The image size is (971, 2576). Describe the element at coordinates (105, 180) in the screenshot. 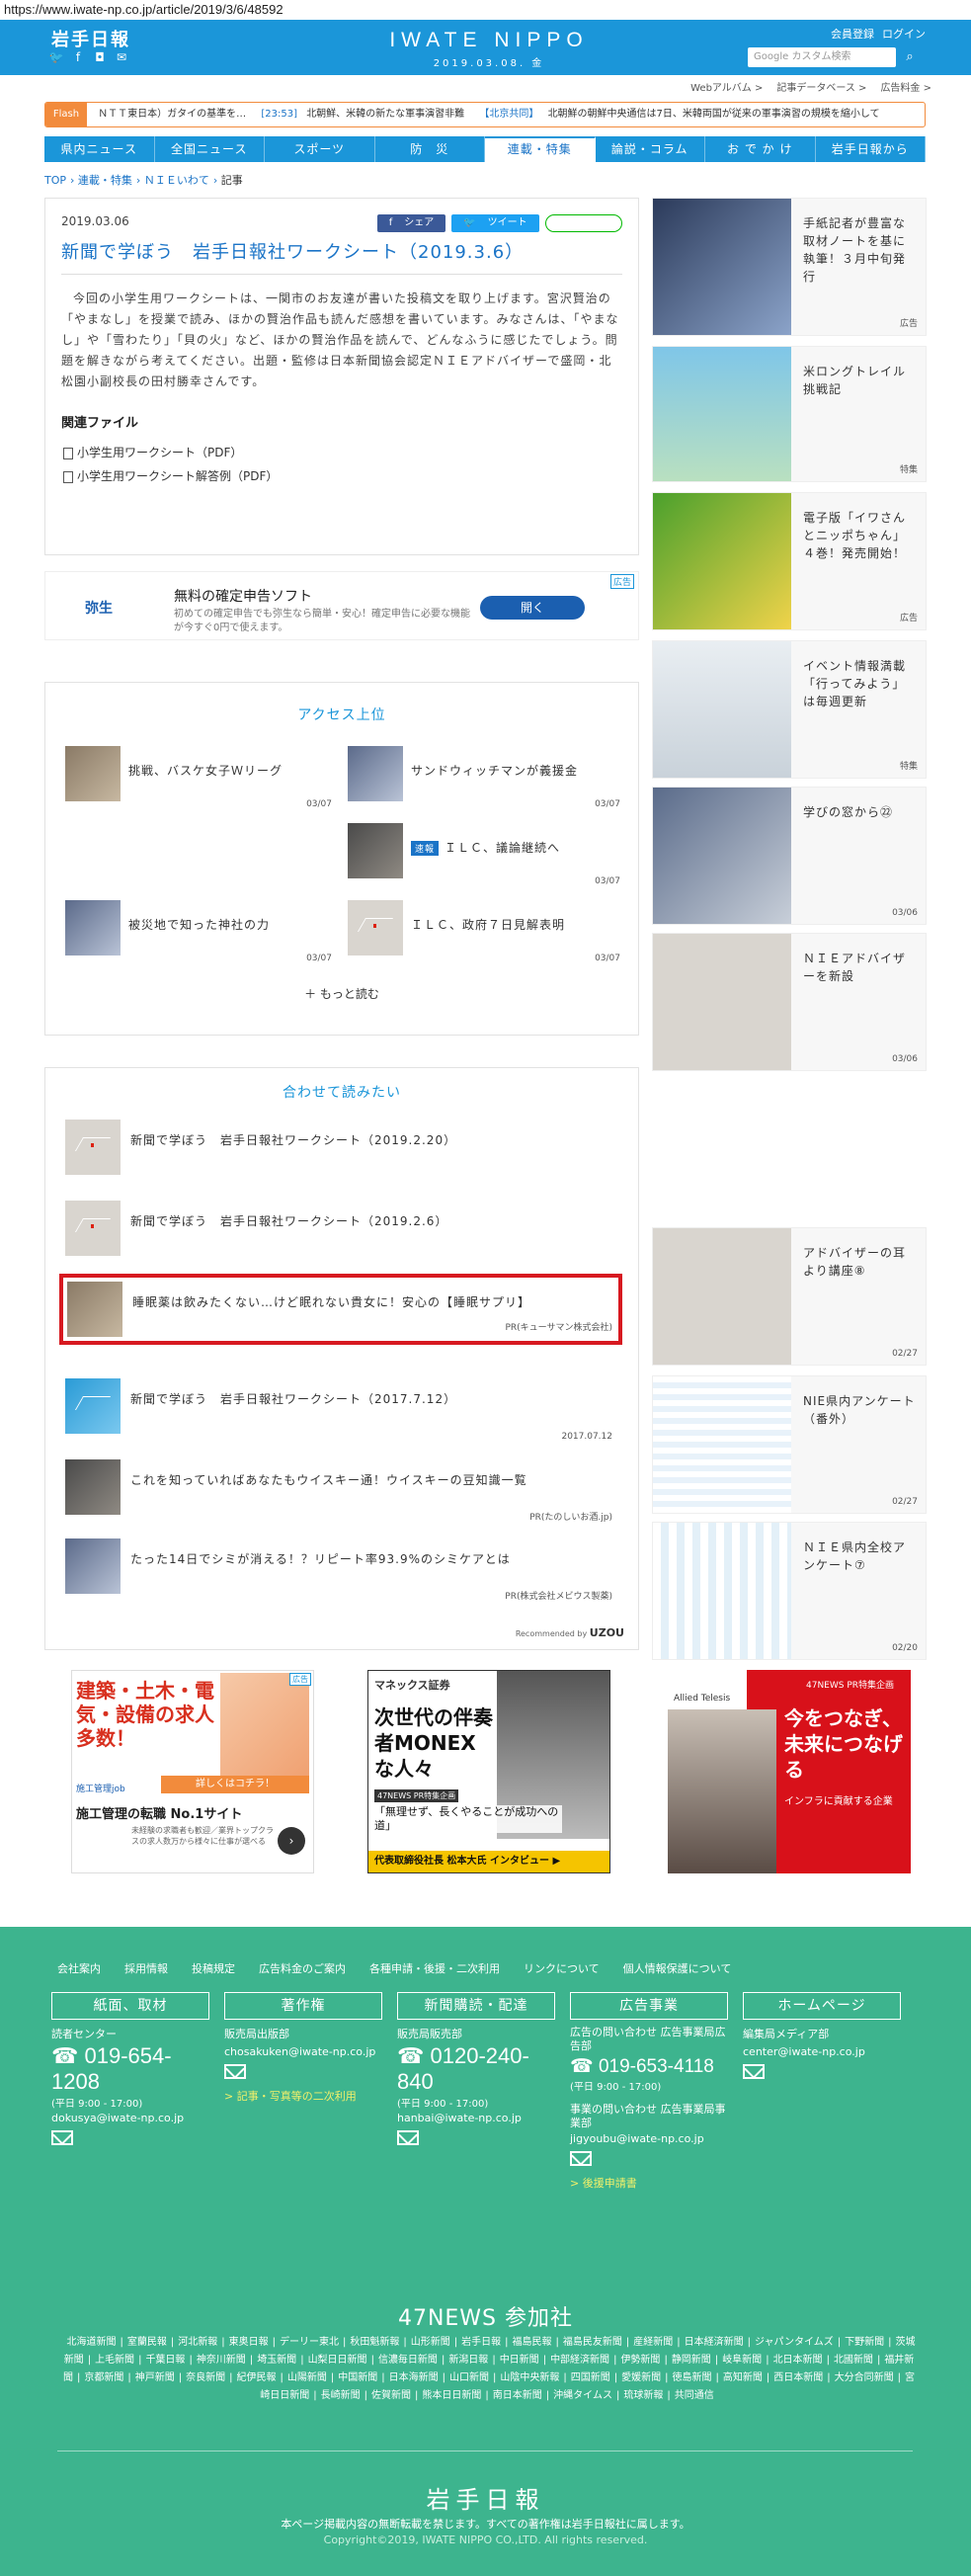

I see `breadcrumb-features: 連載・特集` at that location.